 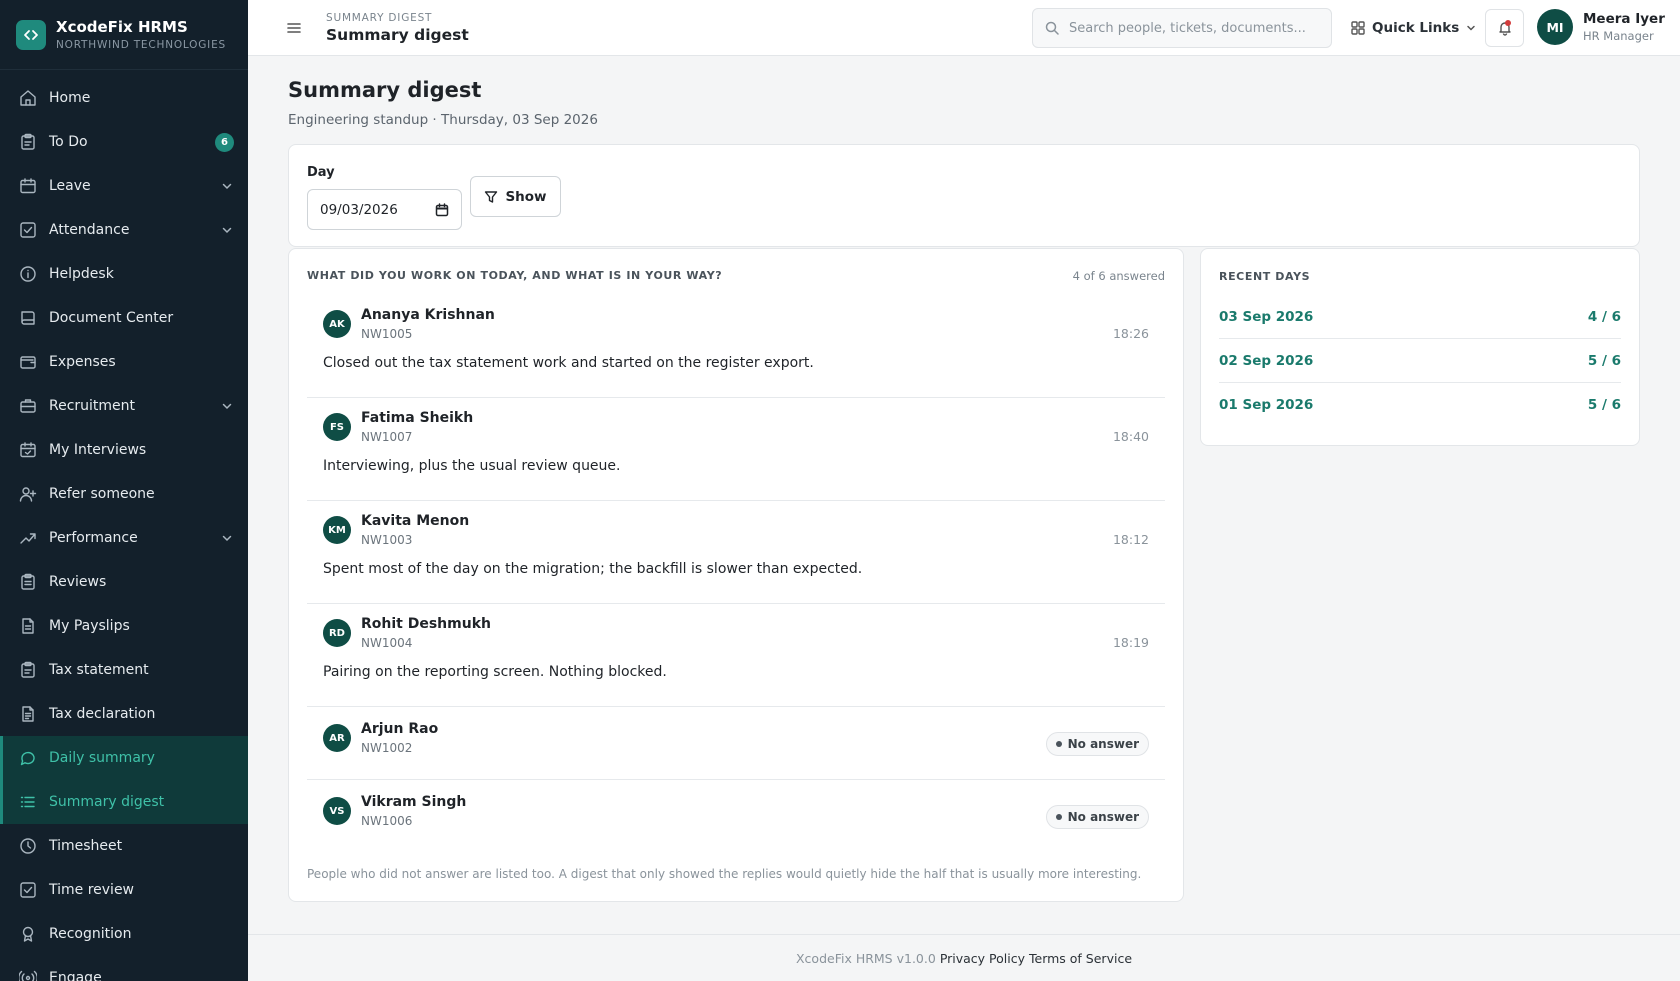 I want to click on employee-id: NW1003, so click(x=387, y=540).